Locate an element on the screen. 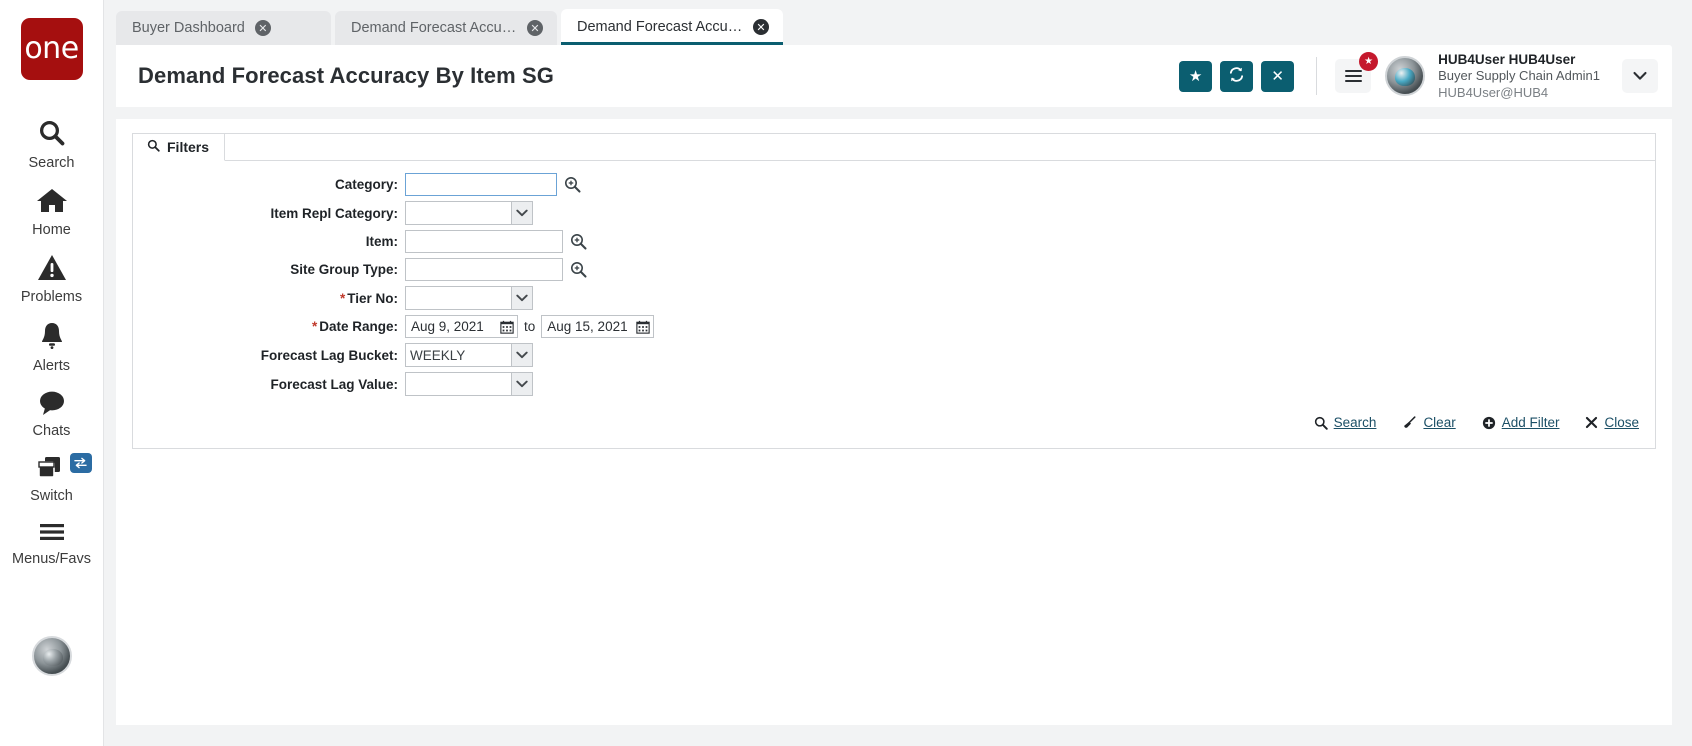 This screenshot has height=746, width=1692. star-badge-icon: ★ is located at coordinates (1369, 61).